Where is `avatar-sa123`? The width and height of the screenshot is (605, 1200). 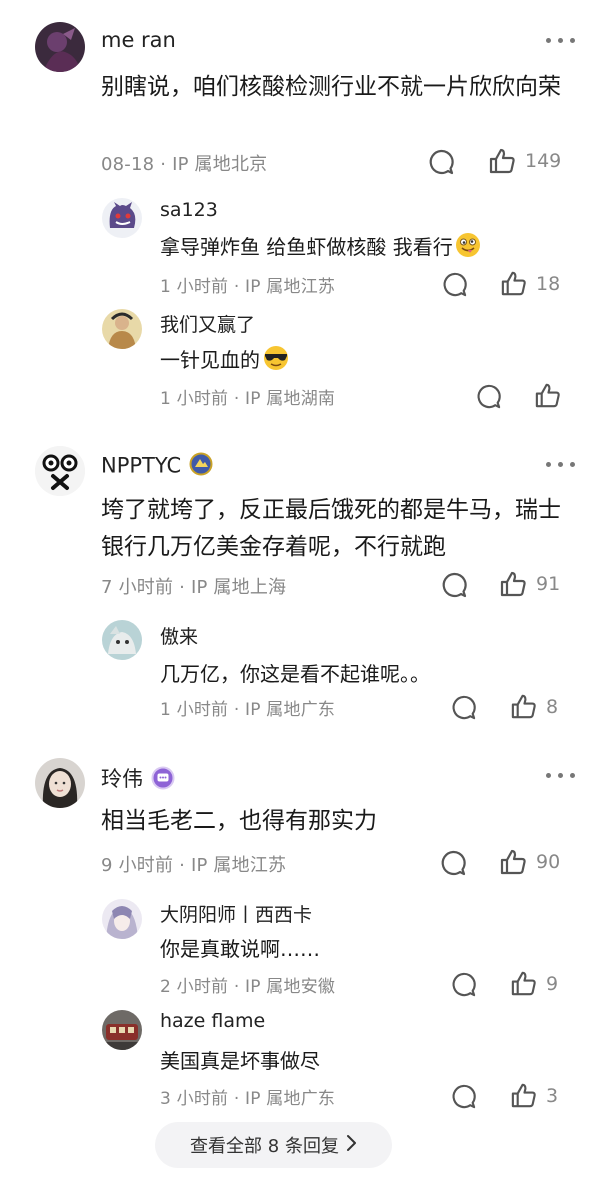
avatar-sa123 is located at coordinates (122, 218).